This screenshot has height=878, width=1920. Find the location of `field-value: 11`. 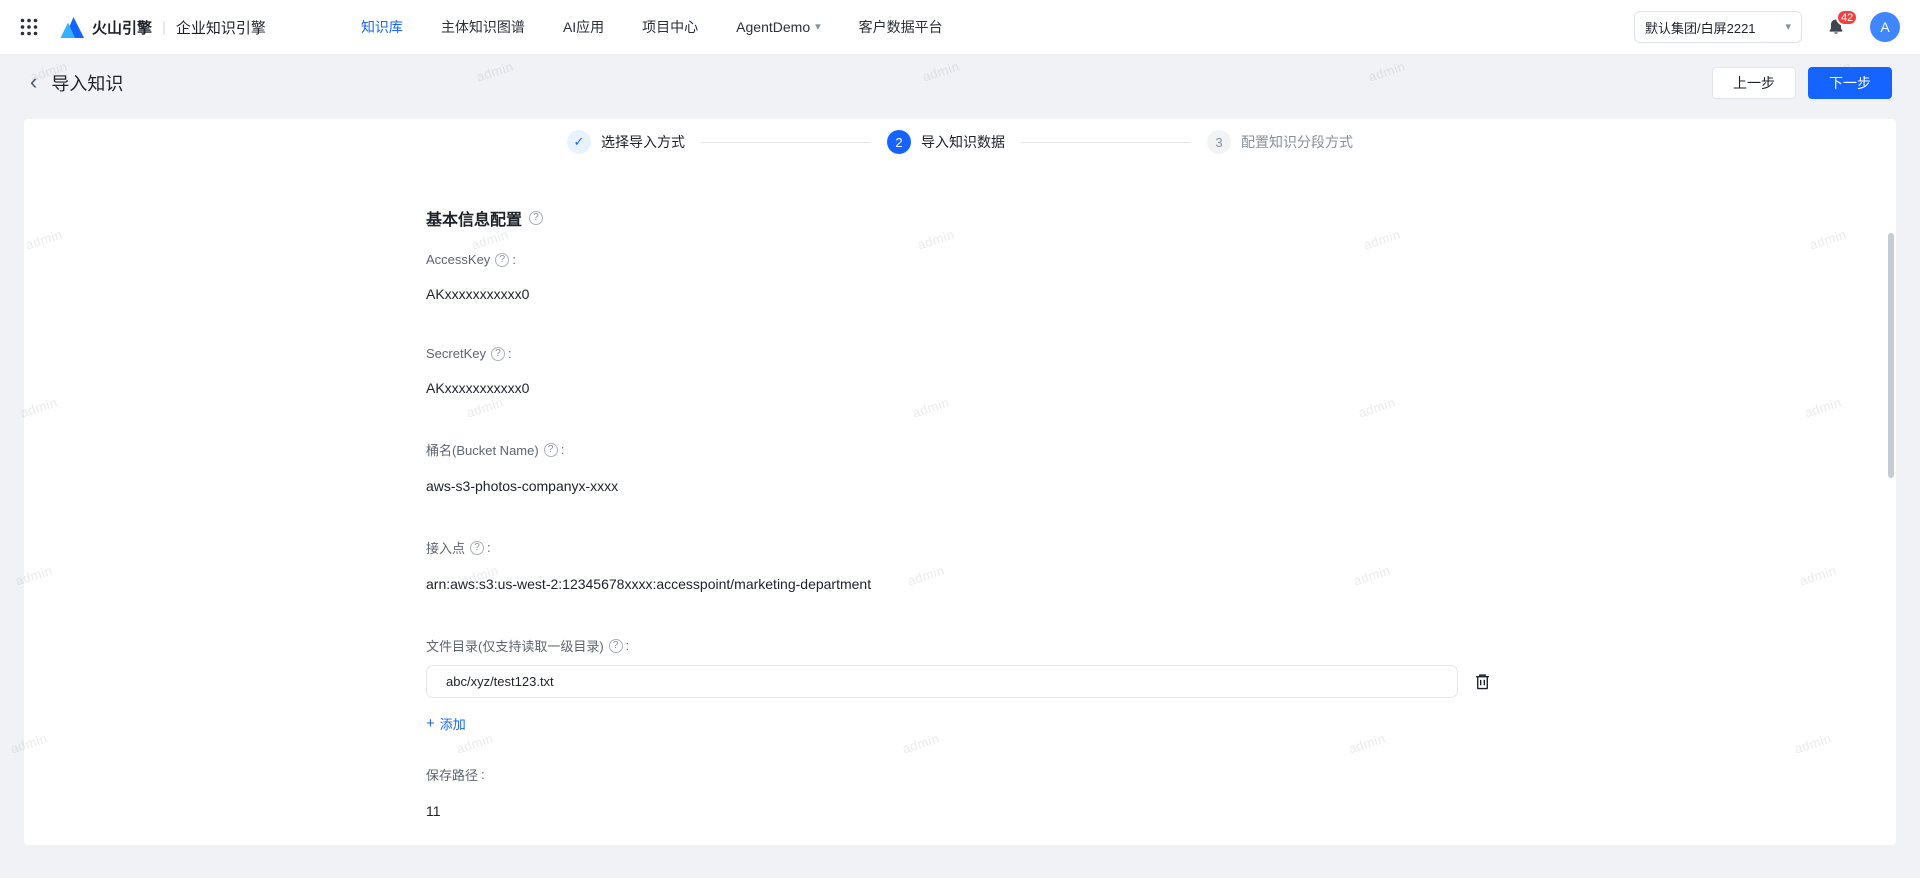

field-value: 11 is located at coordinates (433, 811).